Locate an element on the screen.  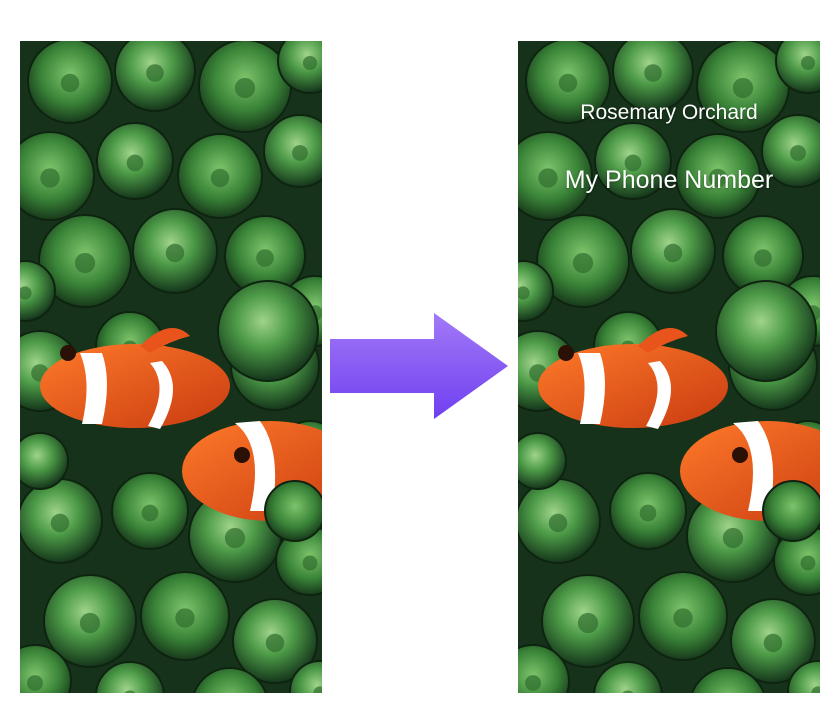
right-arrow-icon is located at coordinates (419, 366).